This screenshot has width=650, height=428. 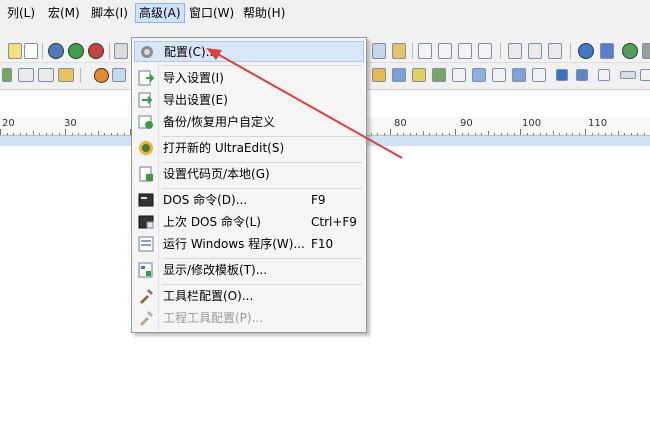 I want to click on annotation-arrow, so click(x=304, y=103).